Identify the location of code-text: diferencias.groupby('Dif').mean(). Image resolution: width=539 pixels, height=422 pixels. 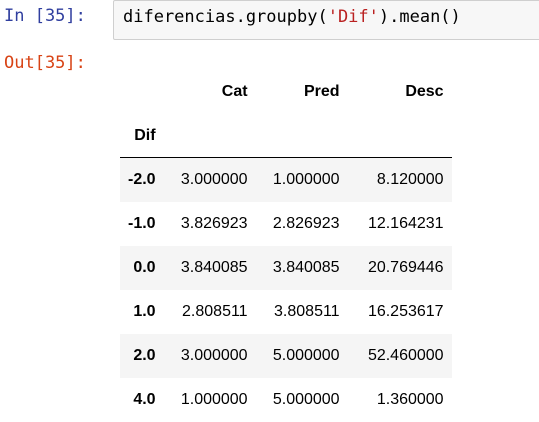
(292, 17).